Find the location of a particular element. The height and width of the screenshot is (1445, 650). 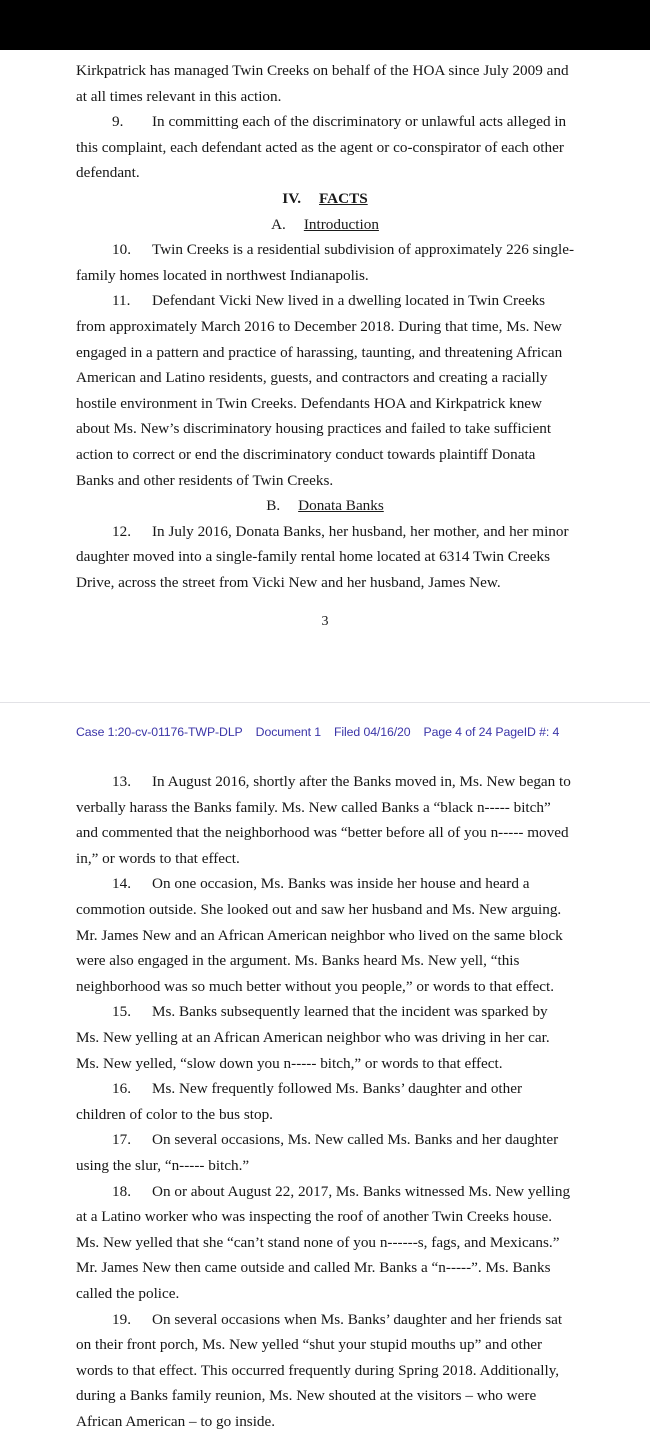

heading-label: FACTS is located at coordinates (343, 198).